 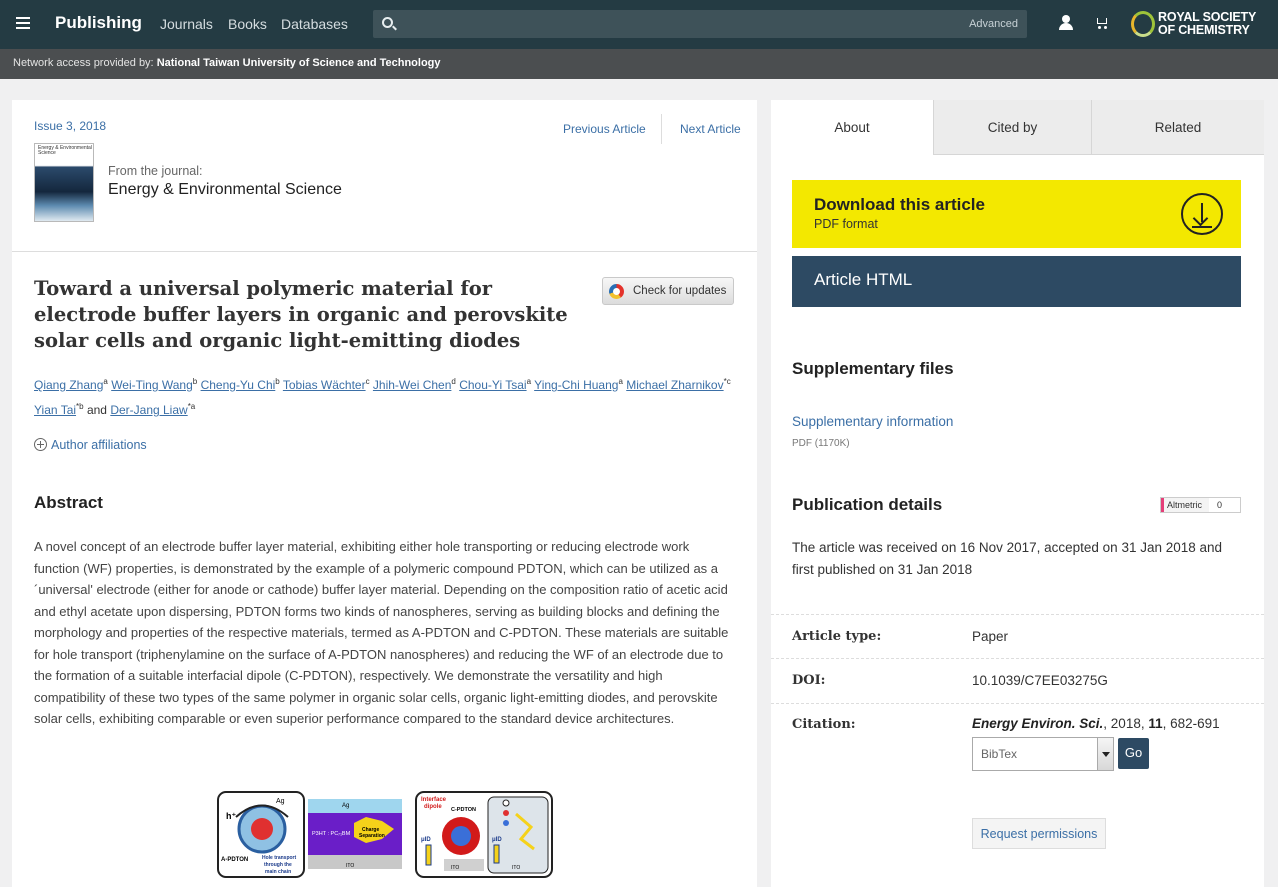 What do you see at coordinates (1102, 23) in the screenshot?
I see `cart-icon` at bounding box center [1102, 23].